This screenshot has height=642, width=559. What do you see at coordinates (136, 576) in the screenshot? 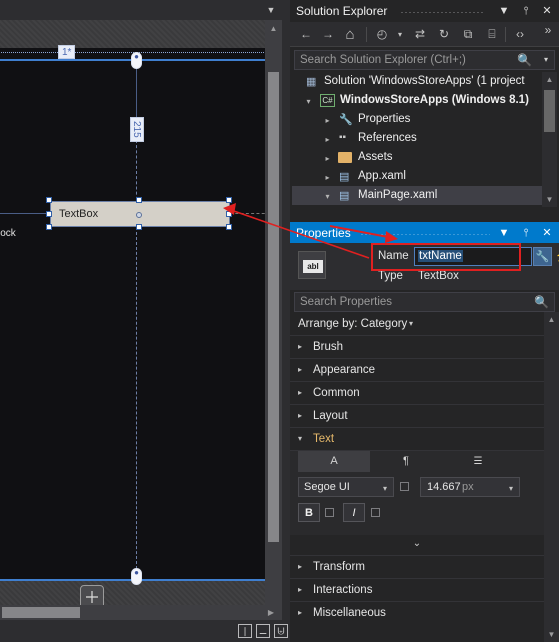
I see `anchor-pin-bottom: ●` at bounding box center [136, 576].